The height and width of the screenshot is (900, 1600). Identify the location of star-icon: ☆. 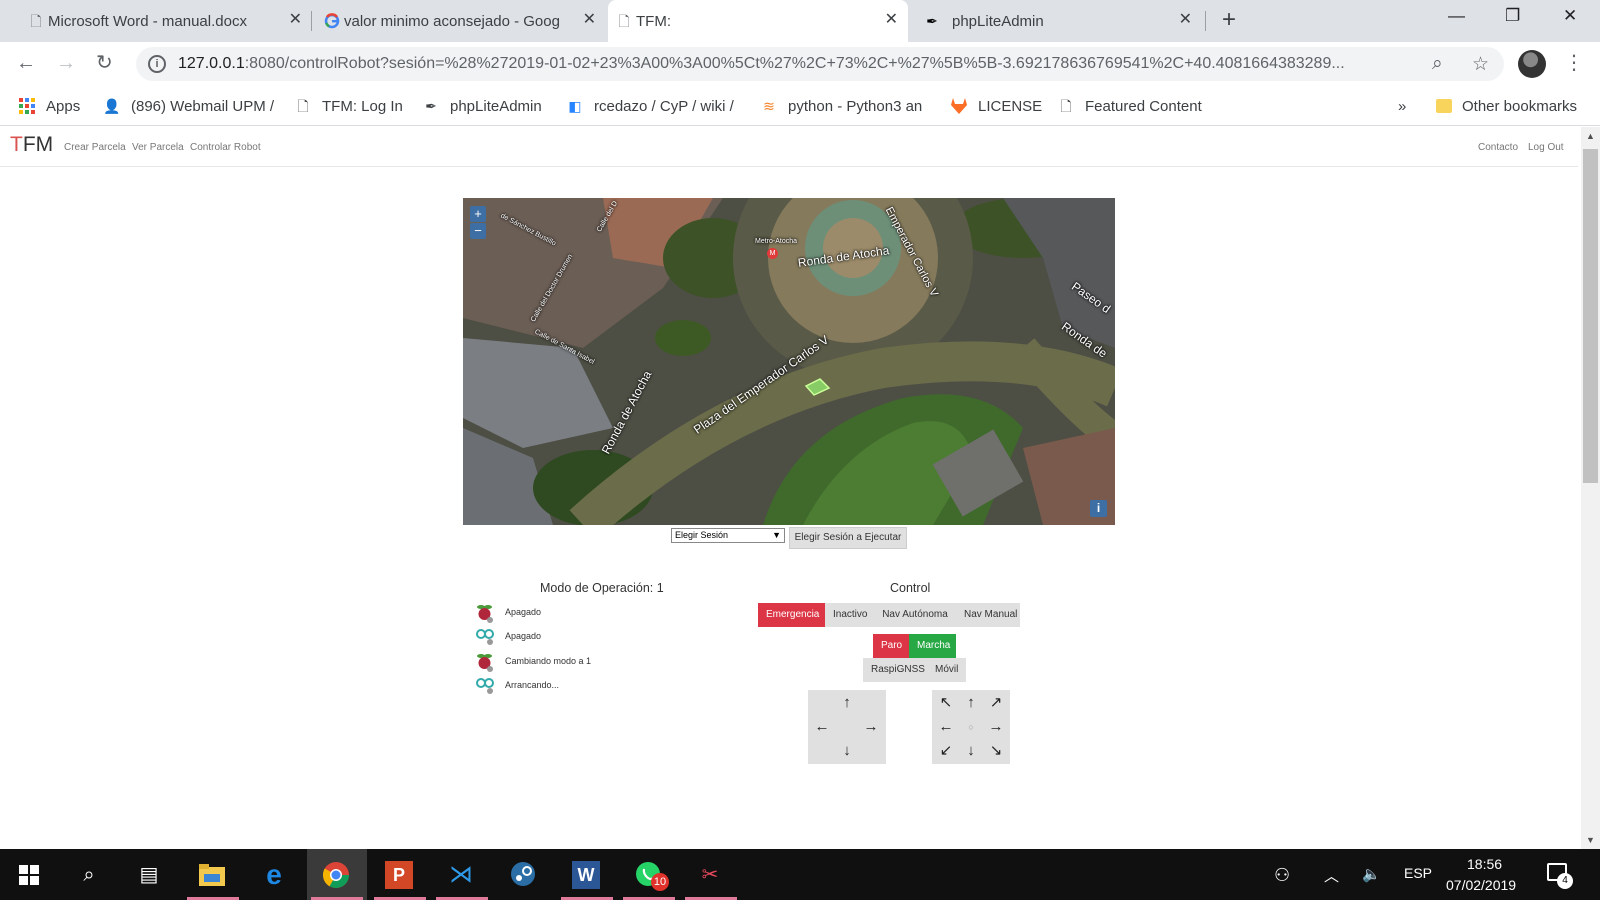
(1480, 64).